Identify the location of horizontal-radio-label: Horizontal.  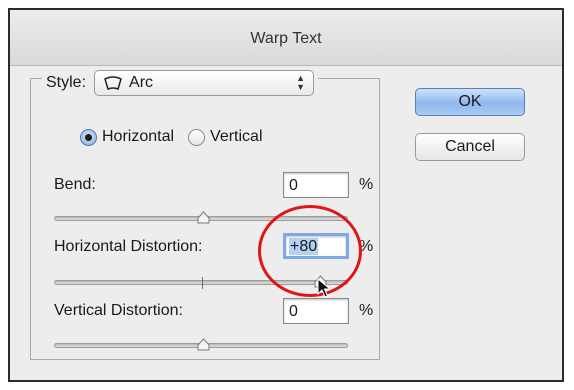
(138, 137).